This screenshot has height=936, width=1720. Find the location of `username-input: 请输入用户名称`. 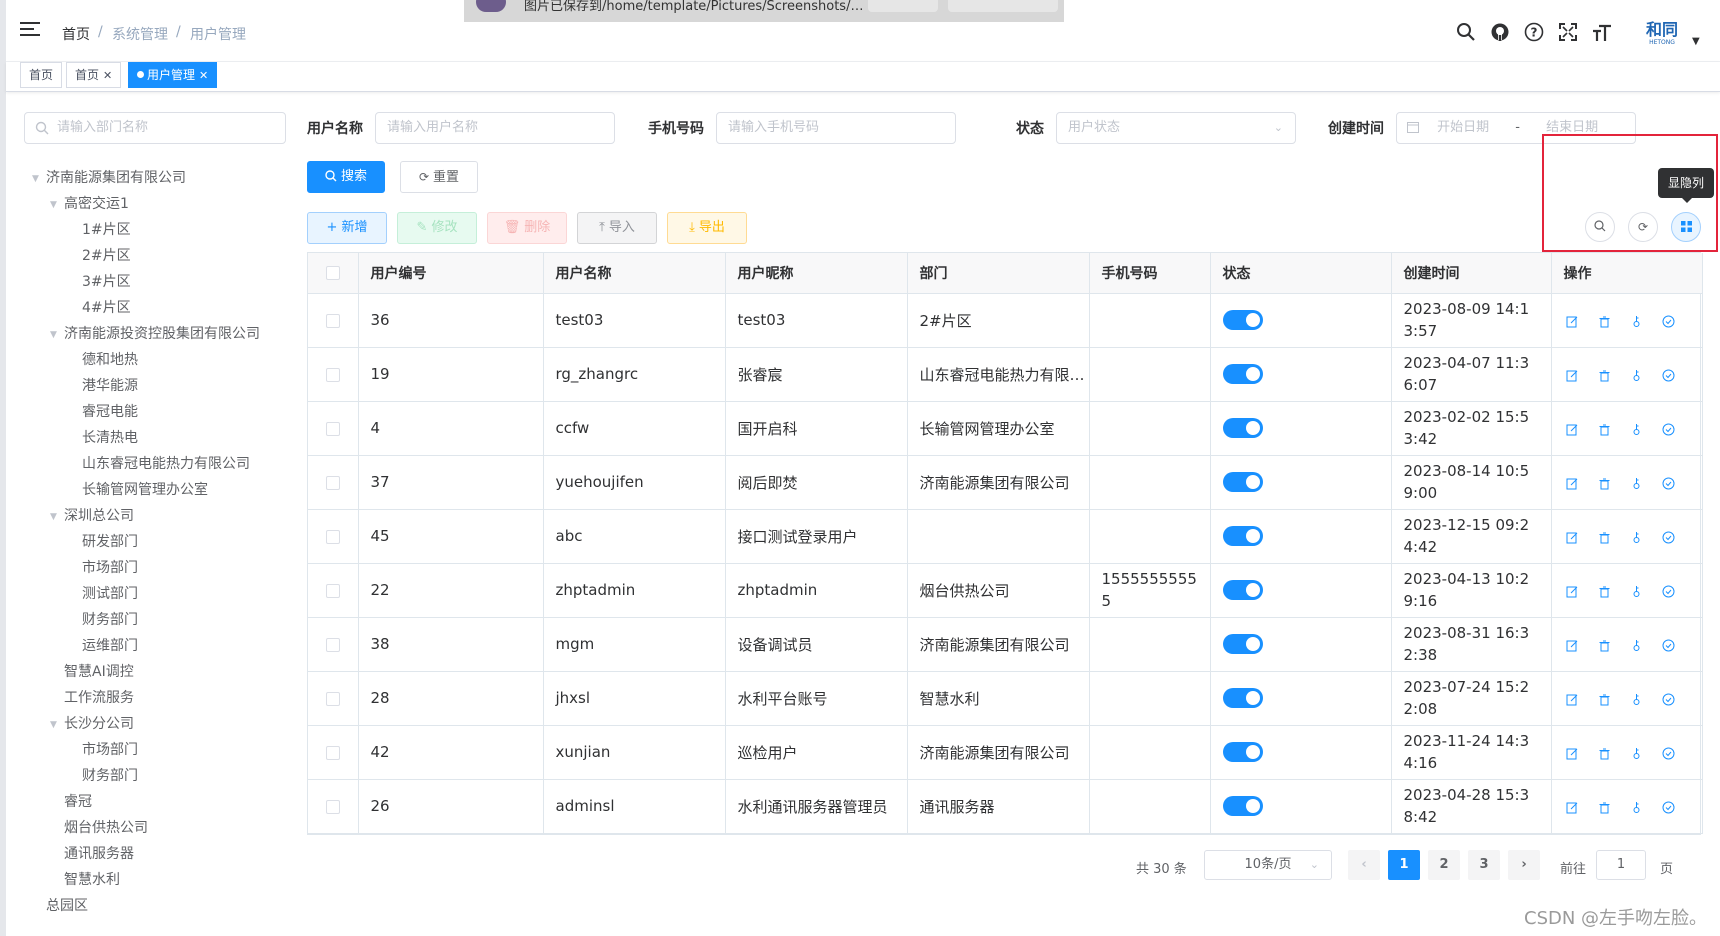

username-input: 请输入用户名称 is located at coordinates (495, 128).